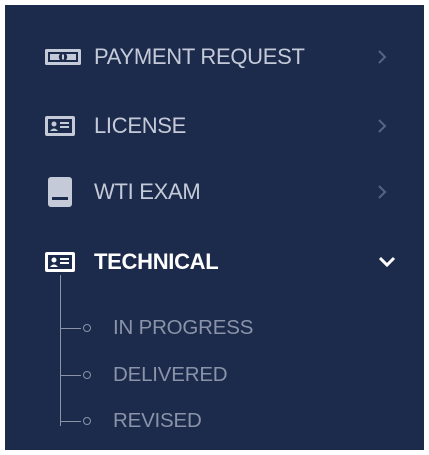 The width and height of the screenshot is (429, 455). I want to click on submenu-item-delivered: DELIVERED, so click(211, 375).